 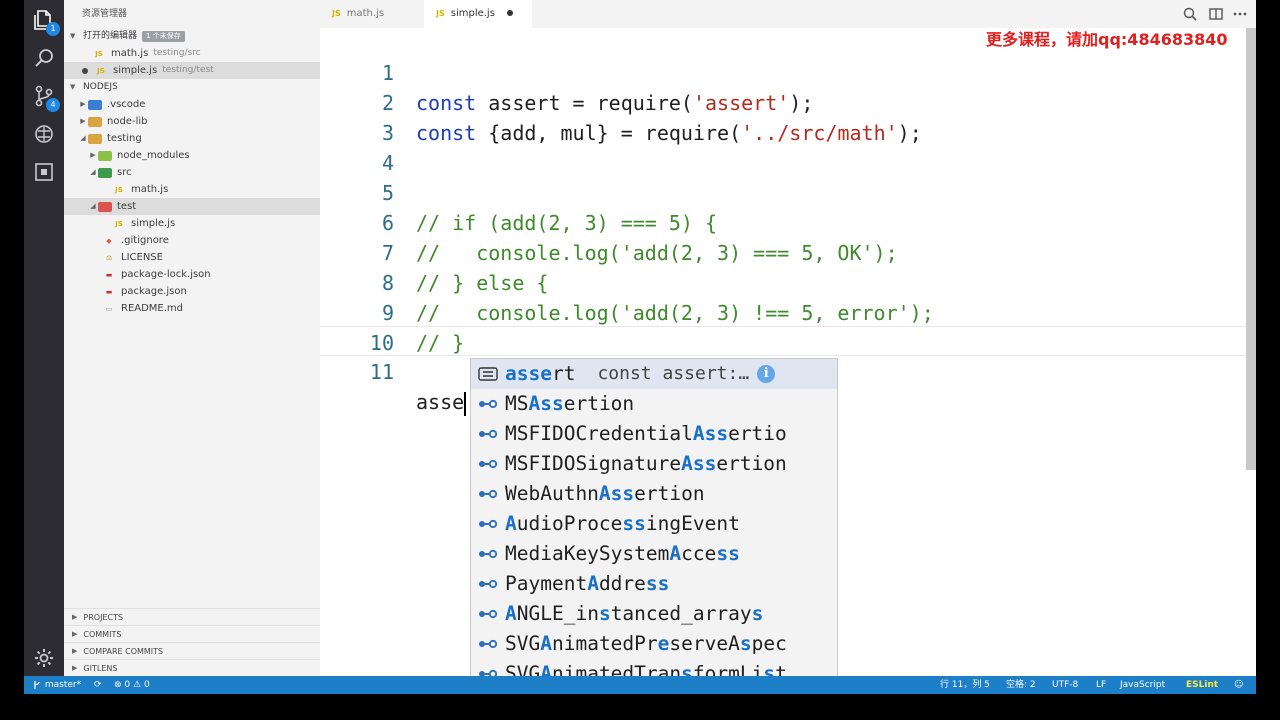 I want to click on suggest-item: SVG AnimatedPr e serveA s pec, so click(x=654, y=644).